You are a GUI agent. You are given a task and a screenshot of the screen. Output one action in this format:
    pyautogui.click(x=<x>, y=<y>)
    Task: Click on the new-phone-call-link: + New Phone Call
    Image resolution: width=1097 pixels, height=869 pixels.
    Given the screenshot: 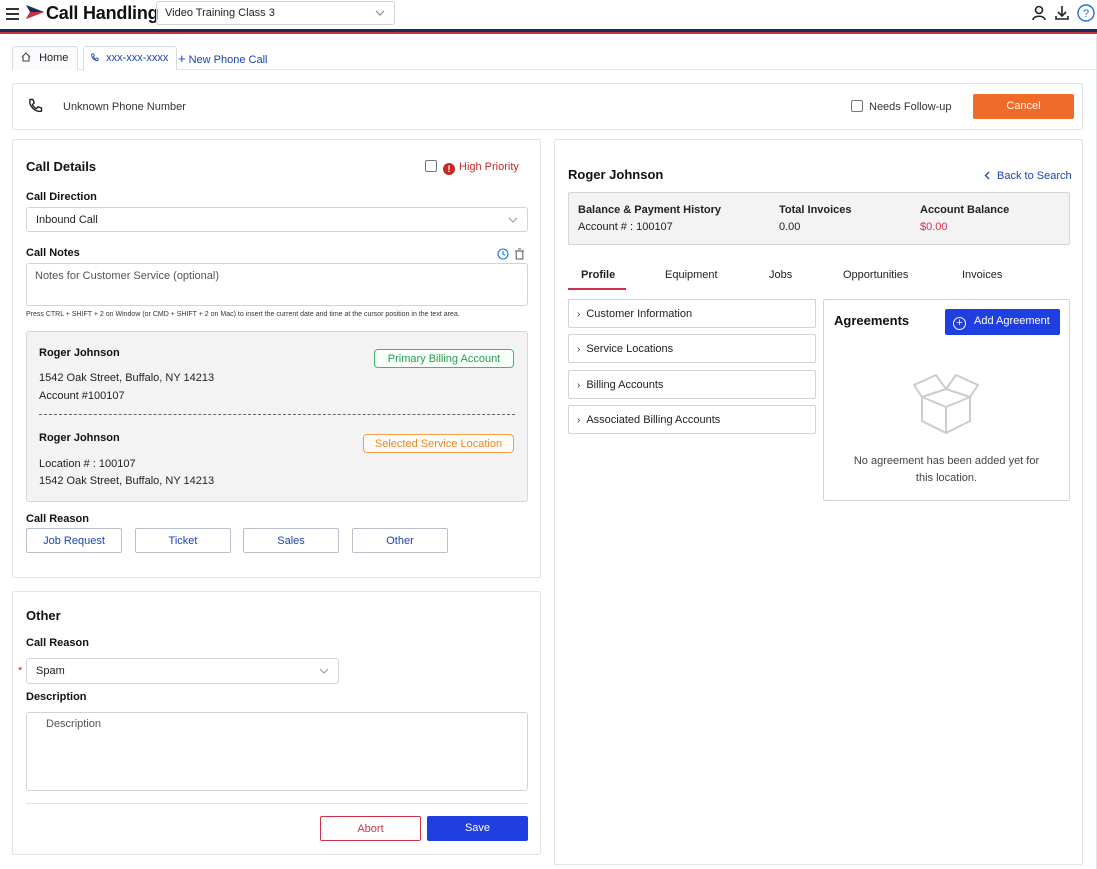 What is the action you would take?
    pyautogui.click(x=222, y=58)
    